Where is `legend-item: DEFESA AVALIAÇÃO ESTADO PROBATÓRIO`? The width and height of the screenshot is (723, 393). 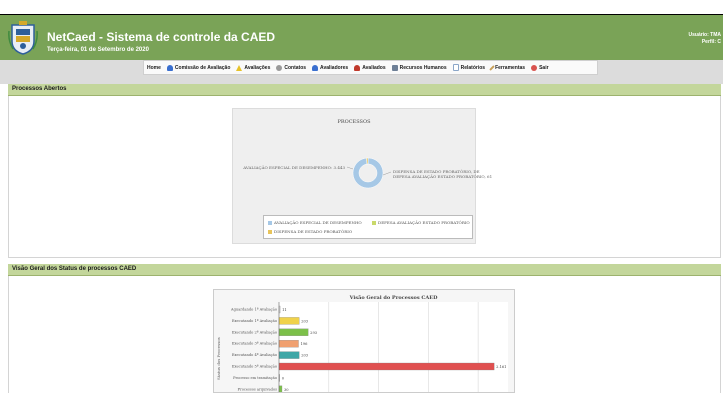
legend-item: DEFESA AVALIAÇÃO ESTADO PROBATÓRIO is located at coordinates (421, 222).